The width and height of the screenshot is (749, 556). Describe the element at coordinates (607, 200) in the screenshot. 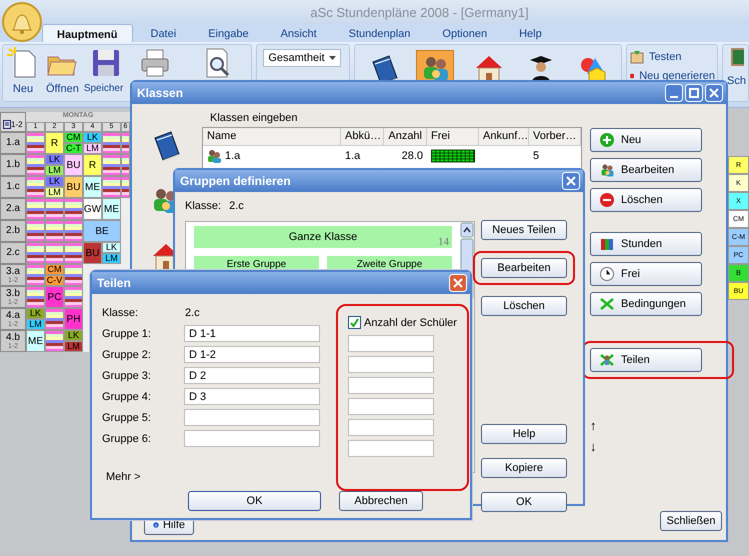

I see `minus-icon` at that location.